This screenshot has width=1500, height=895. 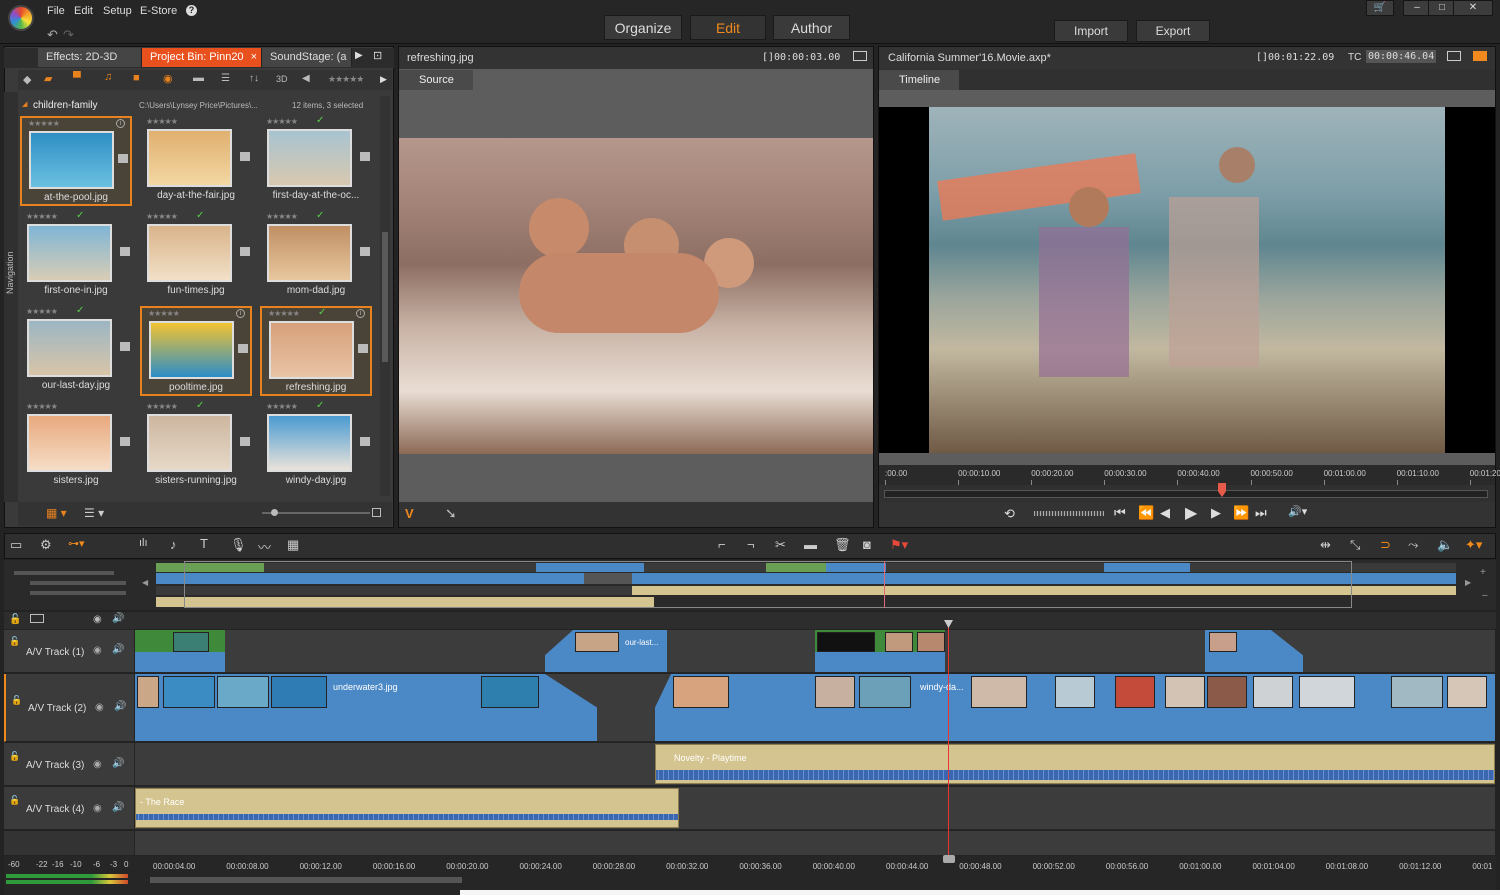 What do you see at coordinates (919, 80) in the screenshot?
I see `timeline-tab: Timeline` at bounding box center [919, 80].